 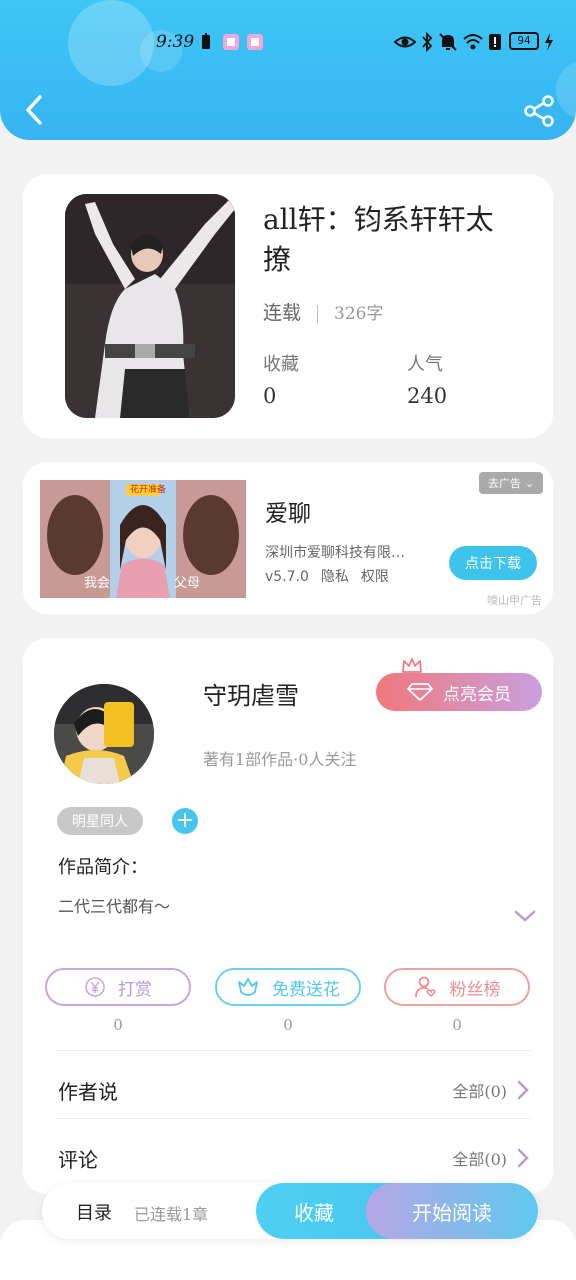 What do you see at coordinates (290, 1211) in the screenshot?
I see `bottom-action-bar: 目录 已连载1章 收藏 开始阅读` at bounding box center [290, 1211].